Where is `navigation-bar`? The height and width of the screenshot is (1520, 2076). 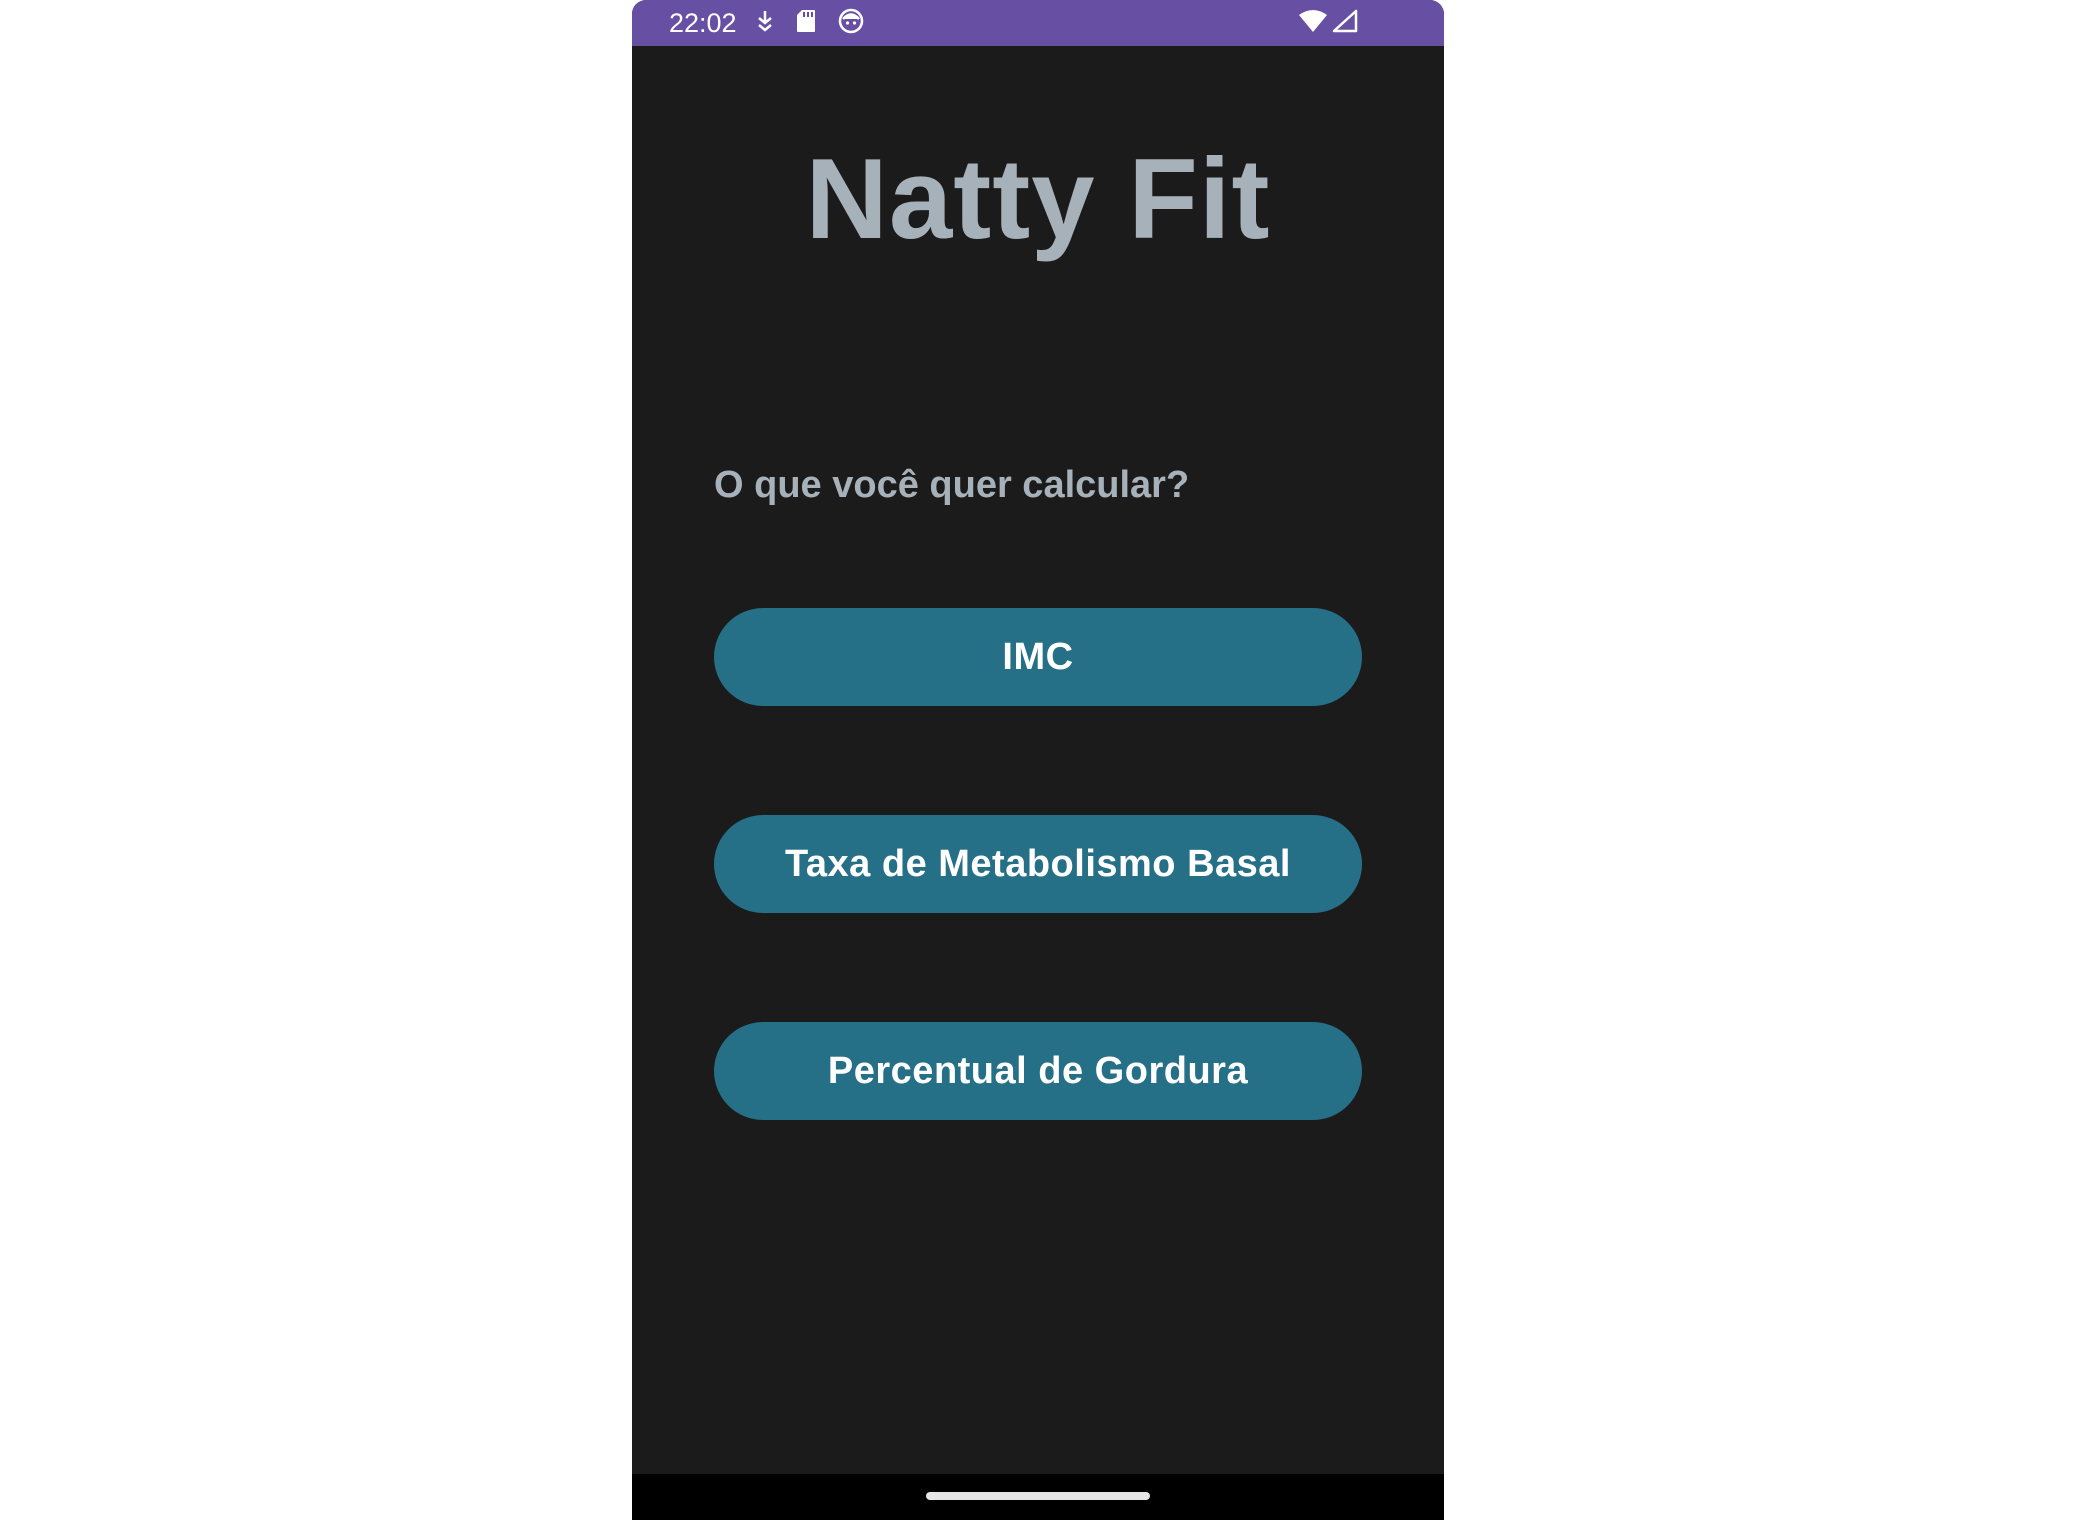
navigation-bar is located at coordinates (1038, 1497).